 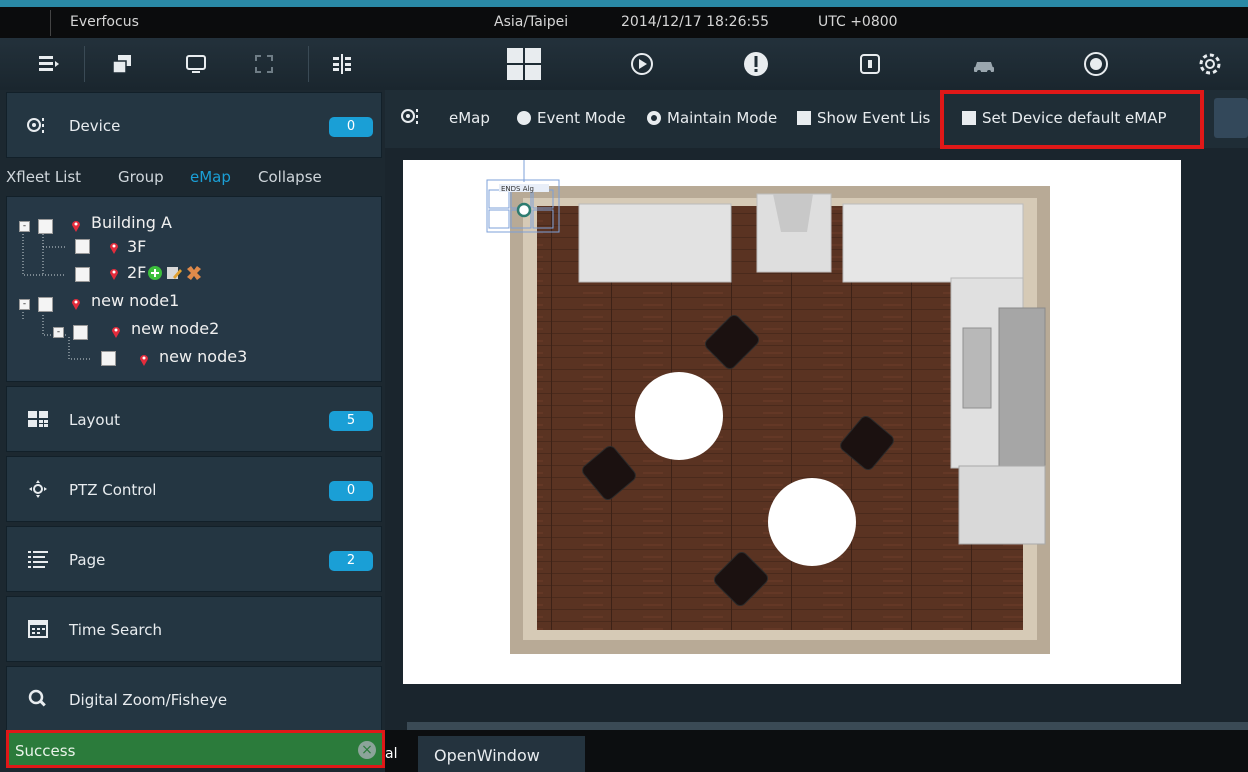 I want to click on tree-node-3f: 3F, so click(x=136, y=246).